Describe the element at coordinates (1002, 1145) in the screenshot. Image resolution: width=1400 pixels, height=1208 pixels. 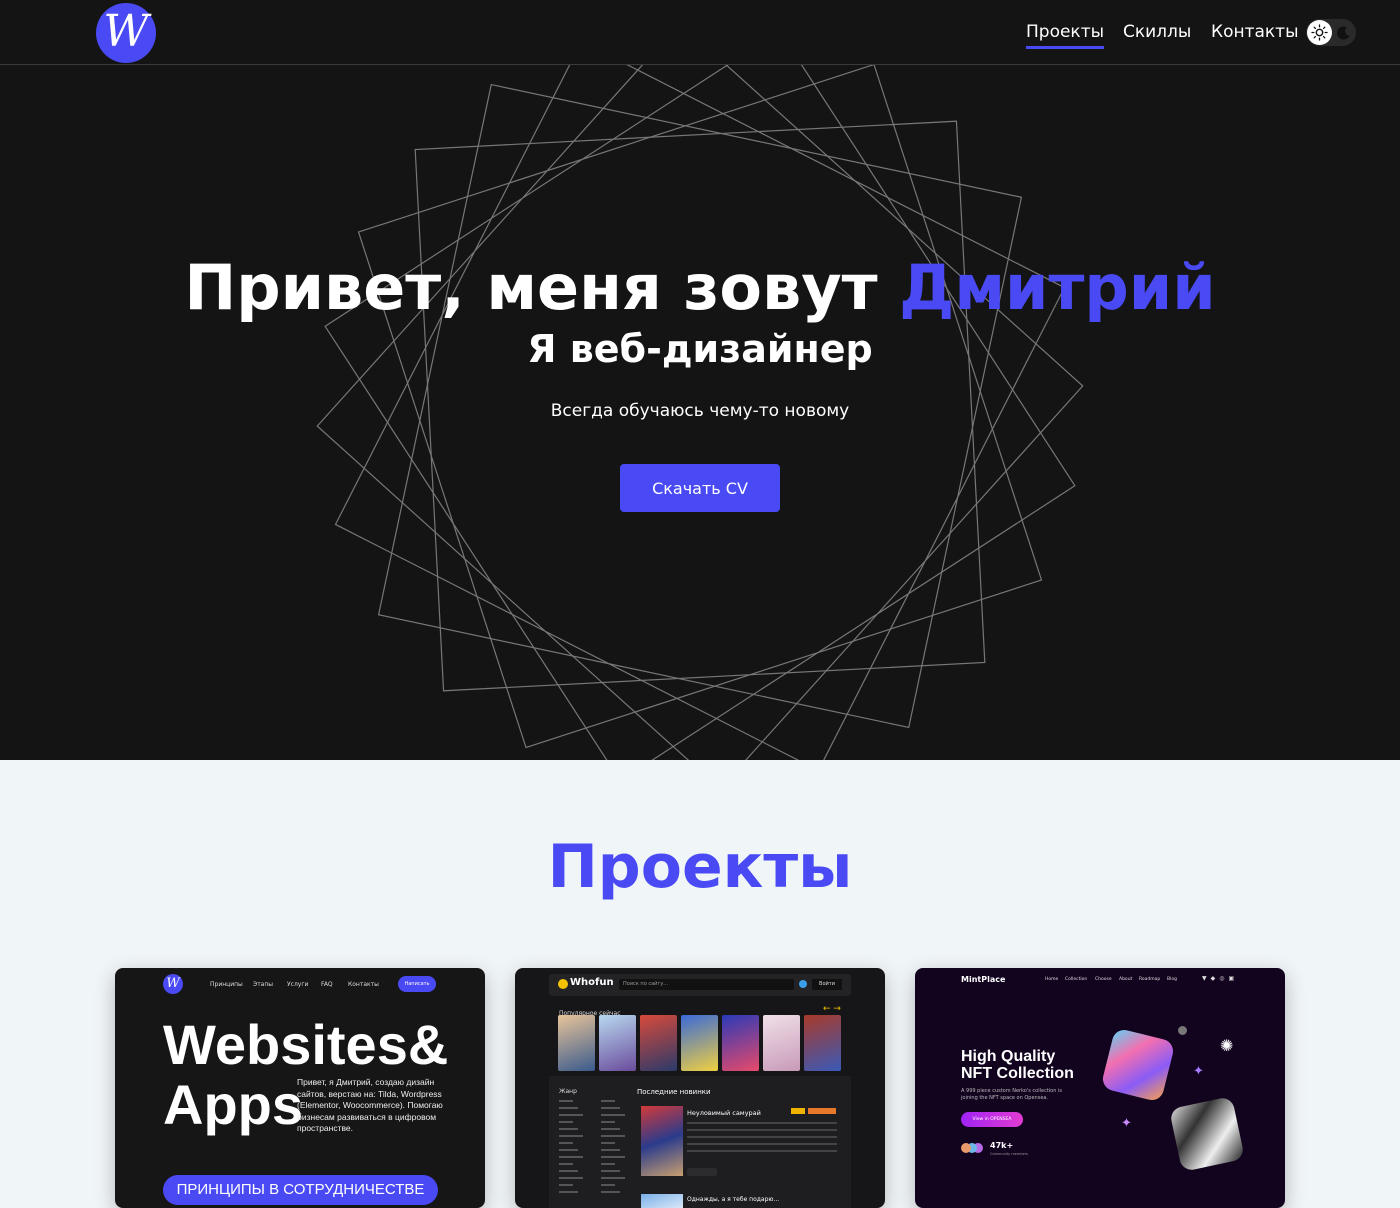
I see `card3-stat: 47k+` at that location.